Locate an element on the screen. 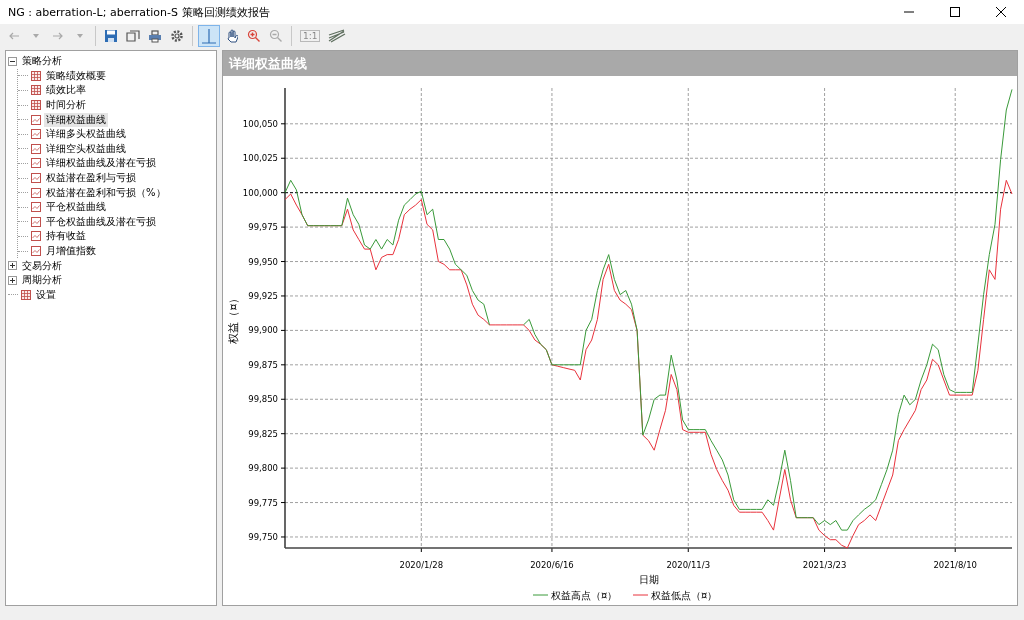  tree-item: 时间分析 is located at coordinates (66, 105).